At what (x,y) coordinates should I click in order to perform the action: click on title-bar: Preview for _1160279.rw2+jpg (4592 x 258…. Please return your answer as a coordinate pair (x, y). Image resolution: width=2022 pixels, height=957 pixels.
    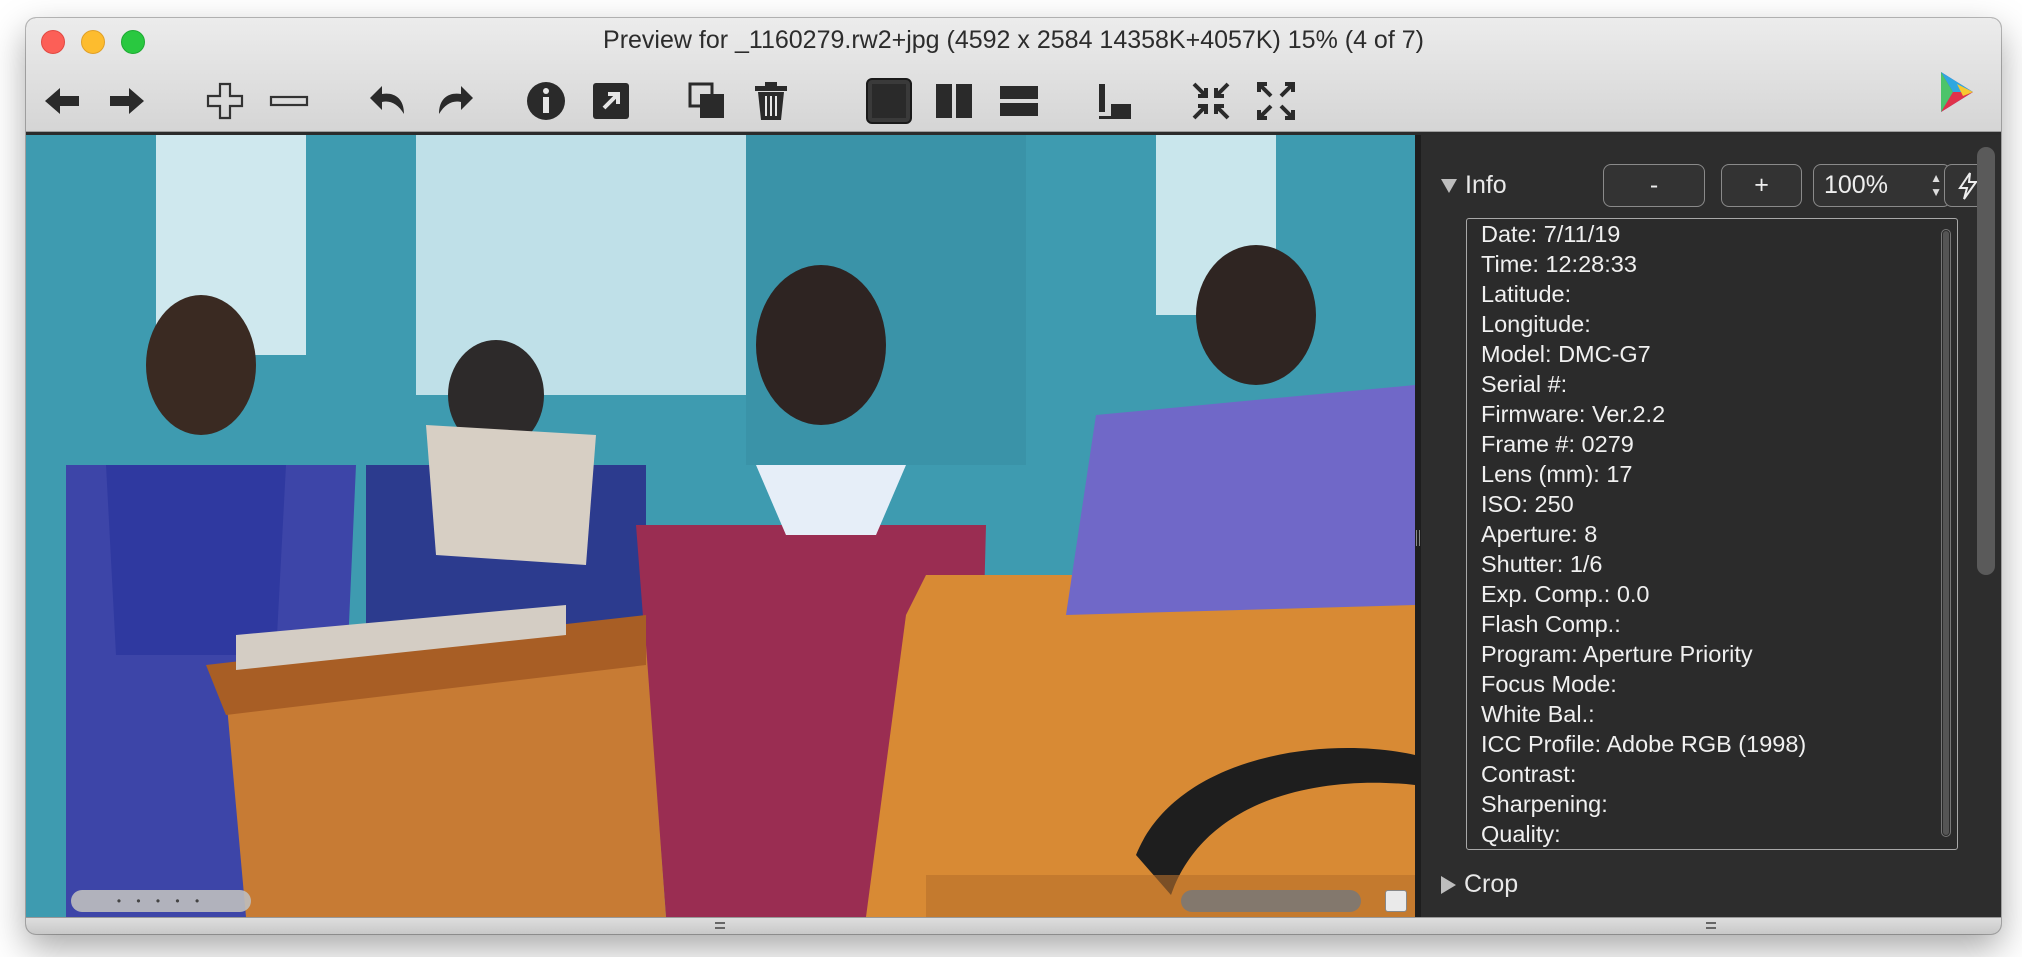
    Looking at the image, I should click on (1013, 75).